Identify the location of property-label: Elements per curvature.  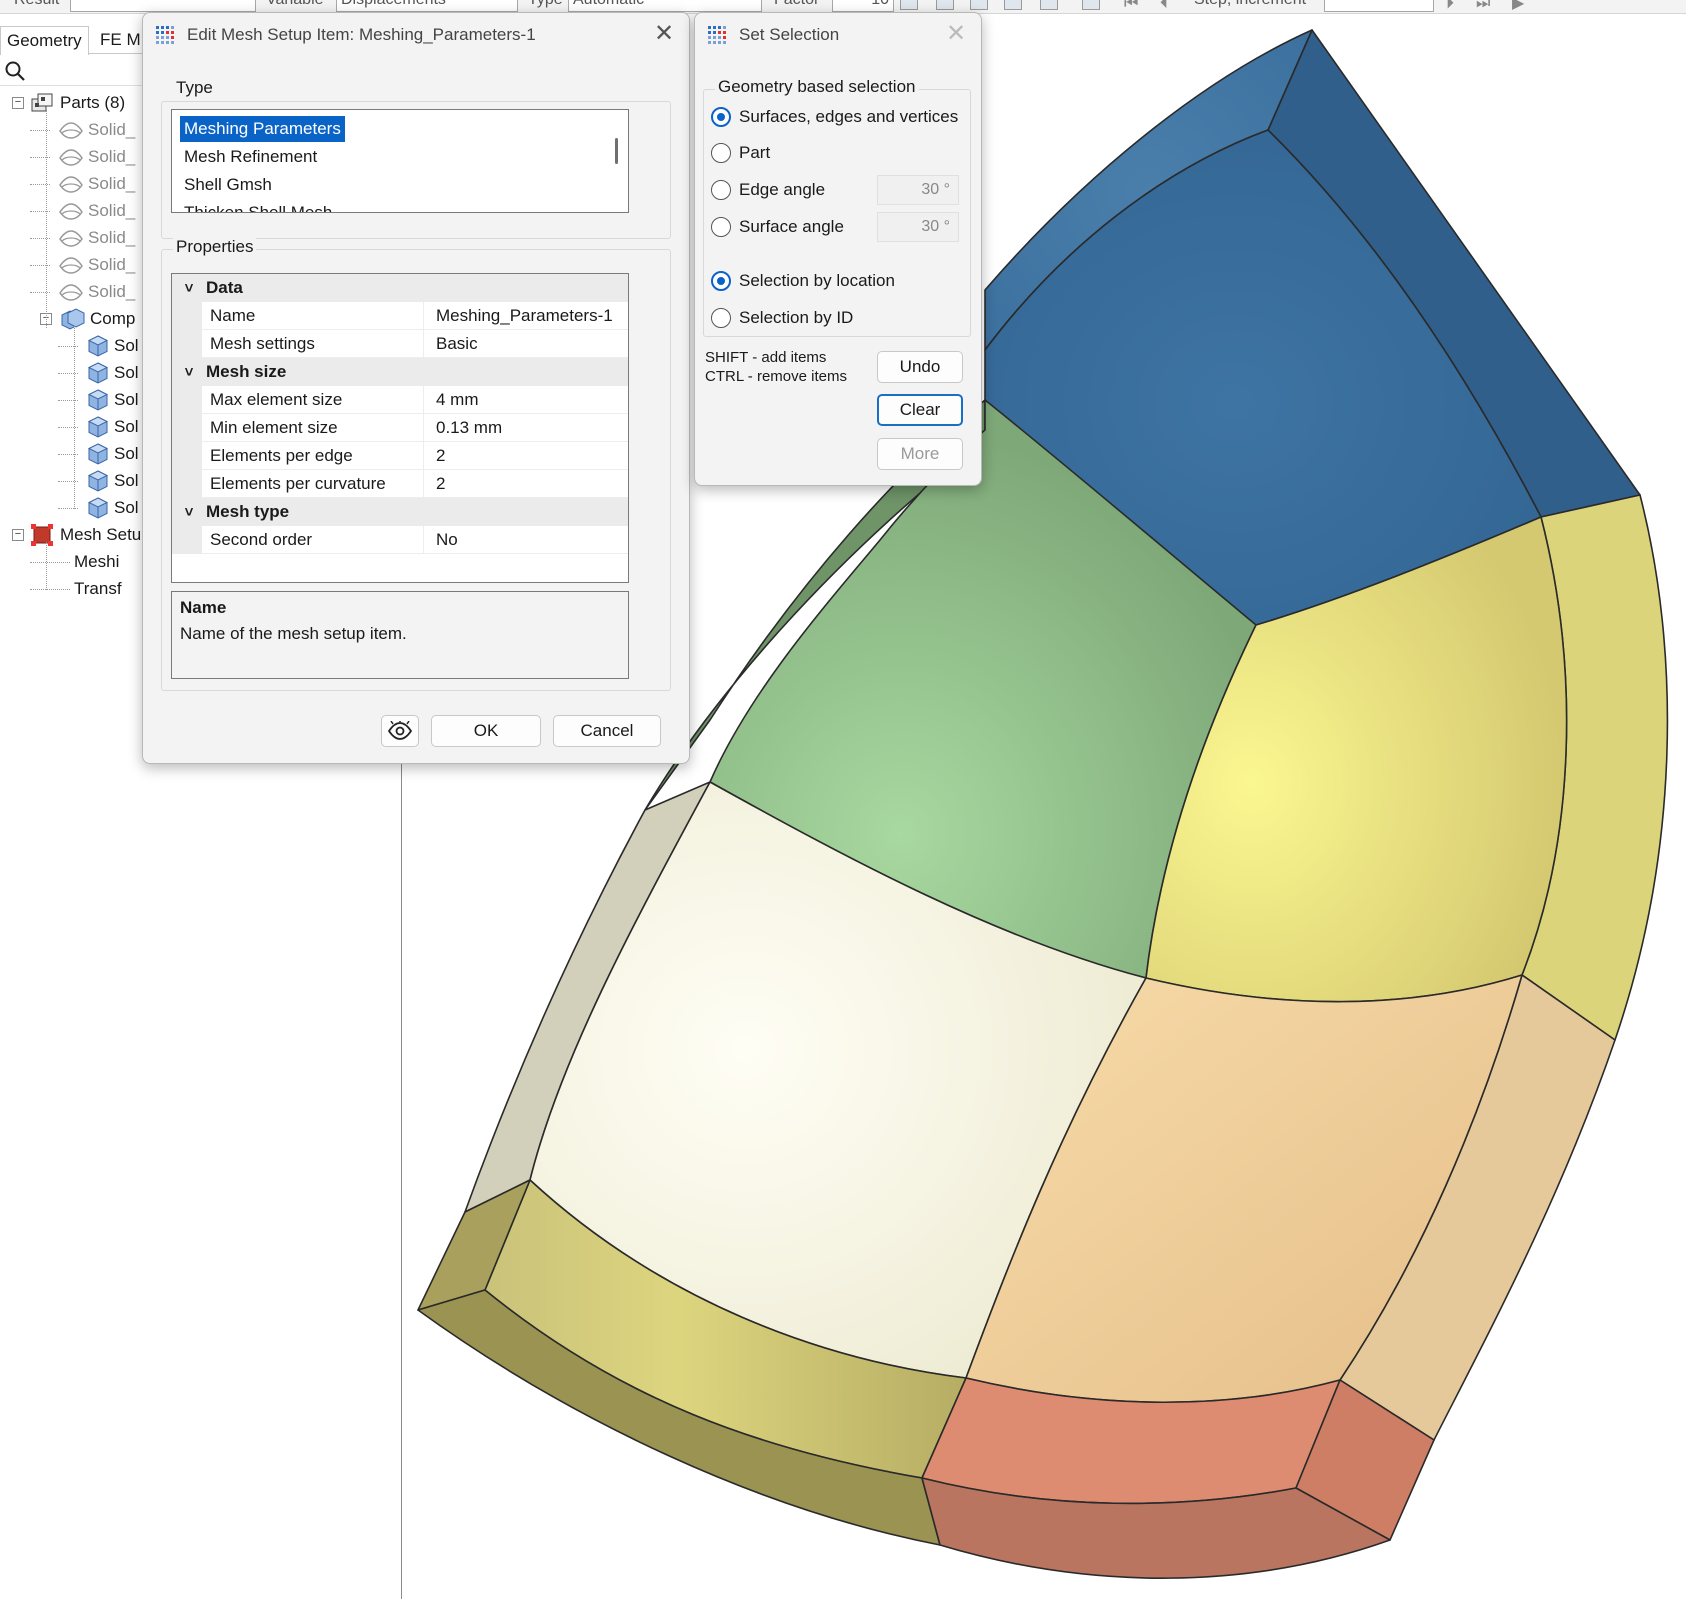
(317, 484).